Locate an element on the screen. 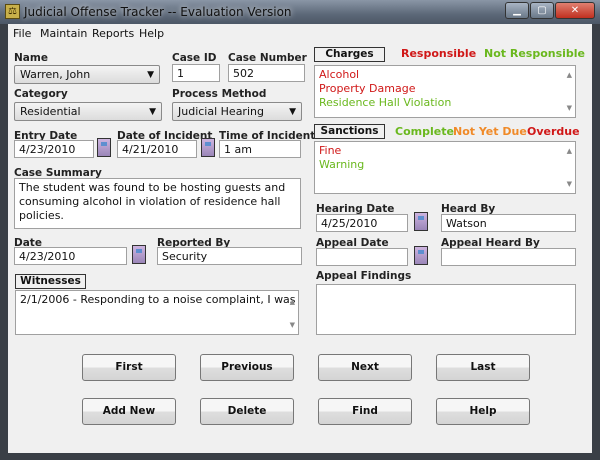 The image size is (600, 460). date-field: 4/23/2010 is located at coordinates (70, 256).